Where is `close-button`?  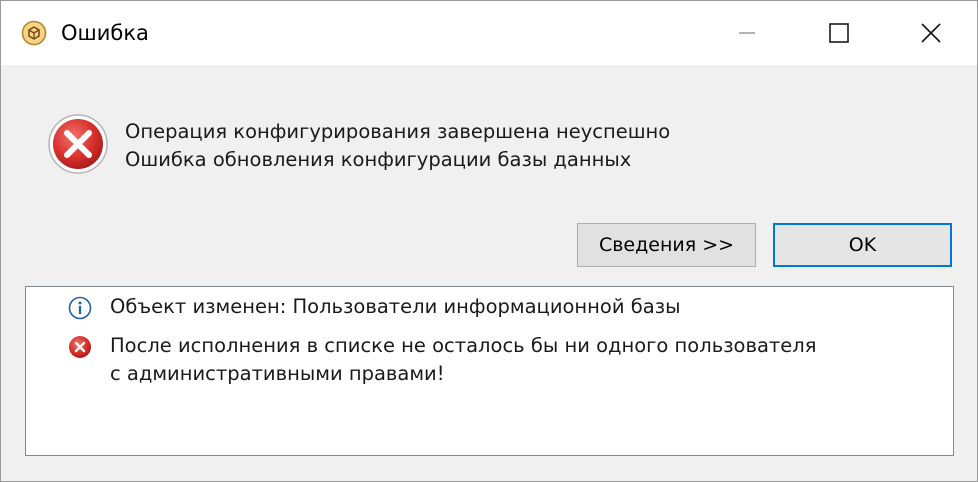
close-button is located at coordinates (931, 33).